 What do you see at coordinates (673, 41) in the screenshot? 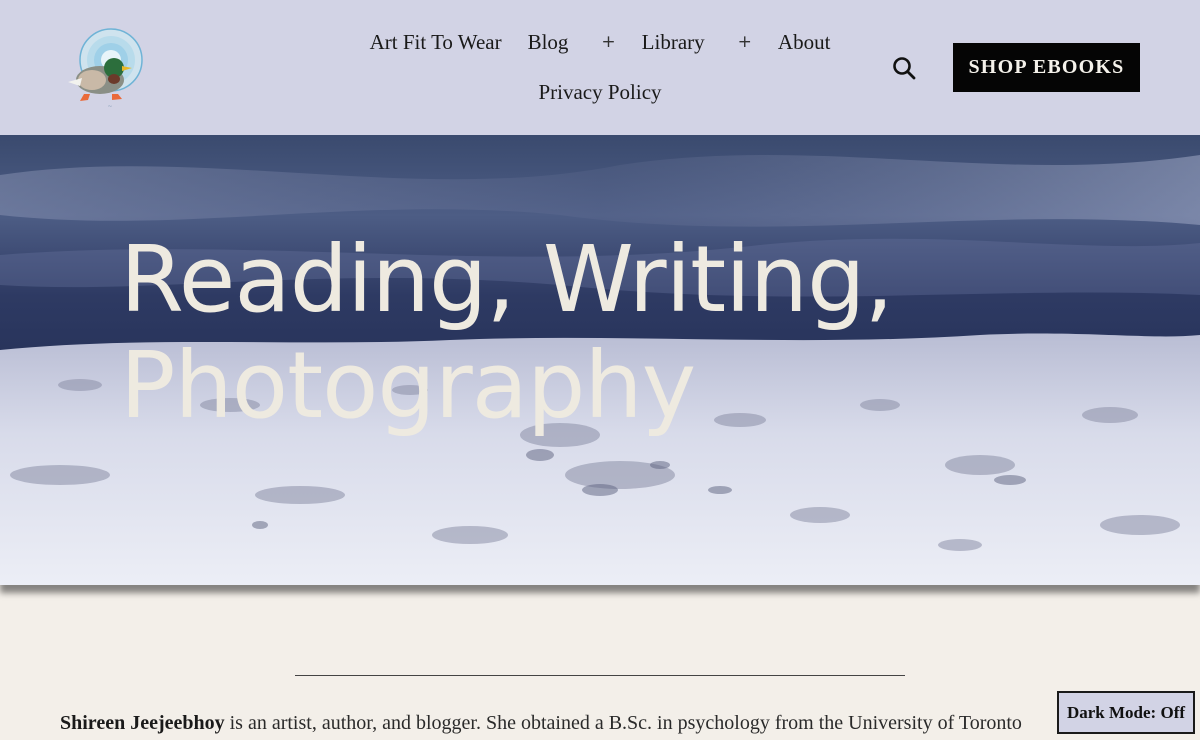
I see `nav-item-label: Library` at bounding box center [673, 41].